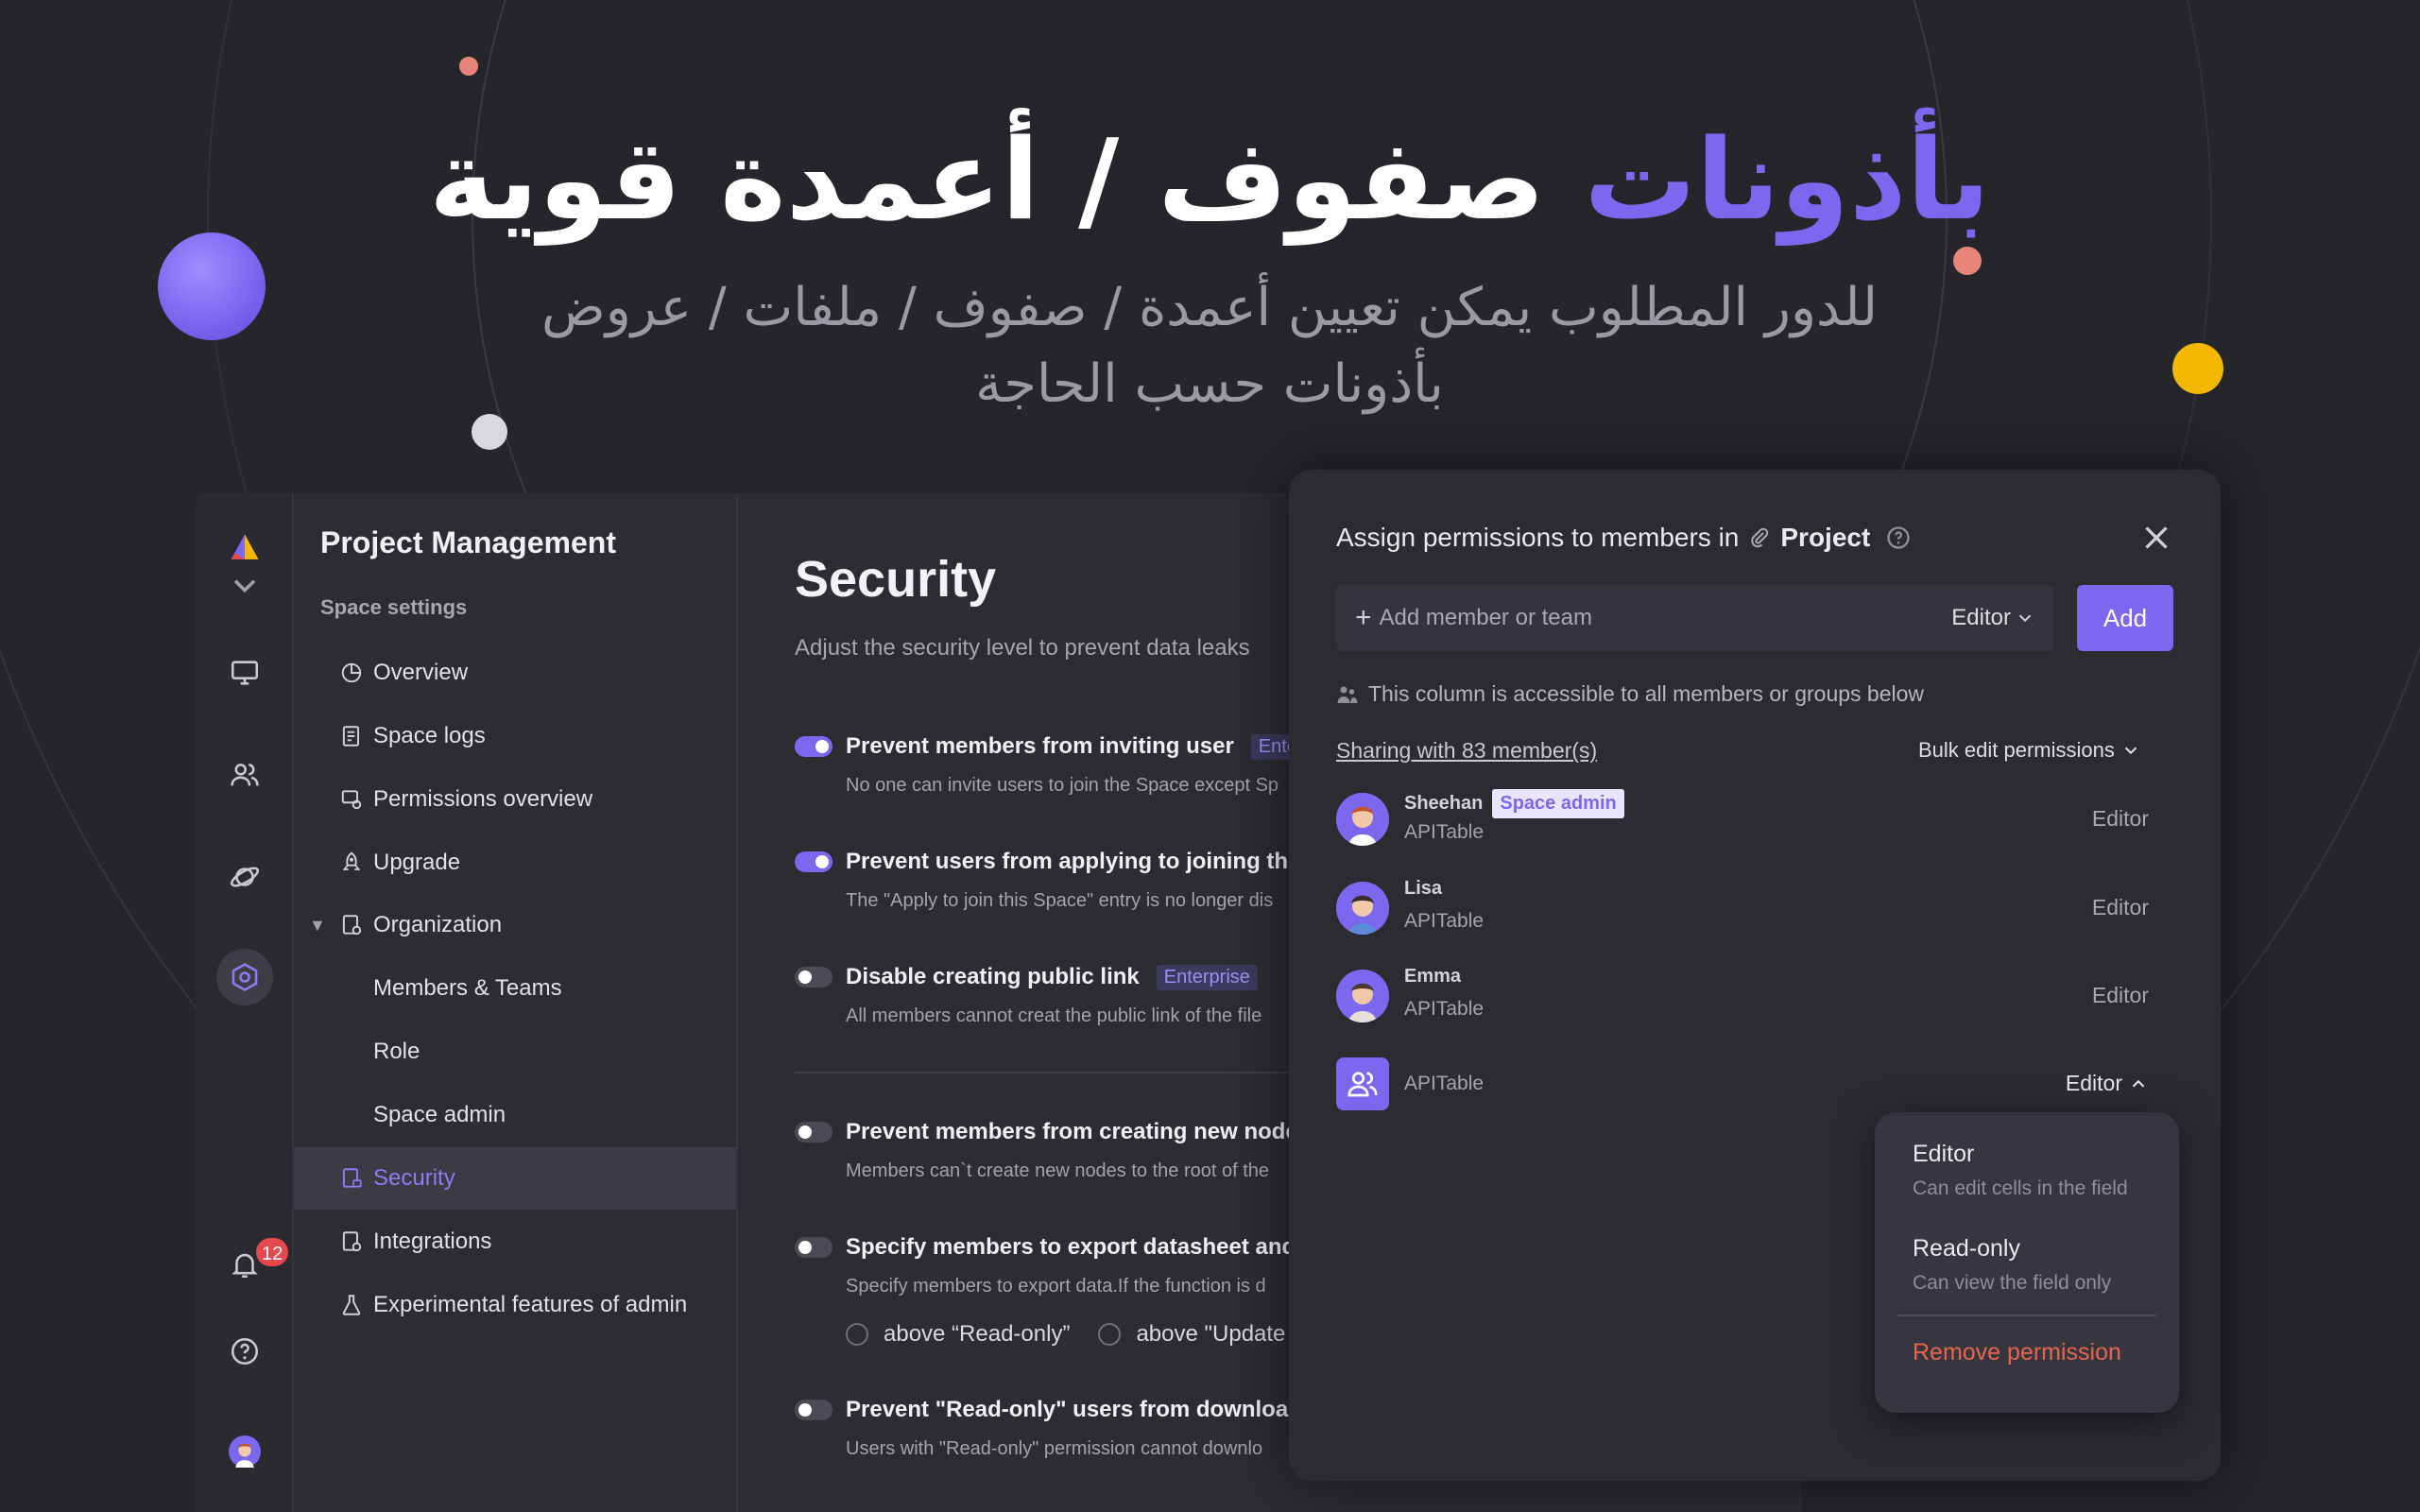 The height and width of the screenshot is (1512, 2420). What do you see at coordinates (1110, 1334) in the screenshot?
I see `radio-update` at bounding box center [1110, 1334].